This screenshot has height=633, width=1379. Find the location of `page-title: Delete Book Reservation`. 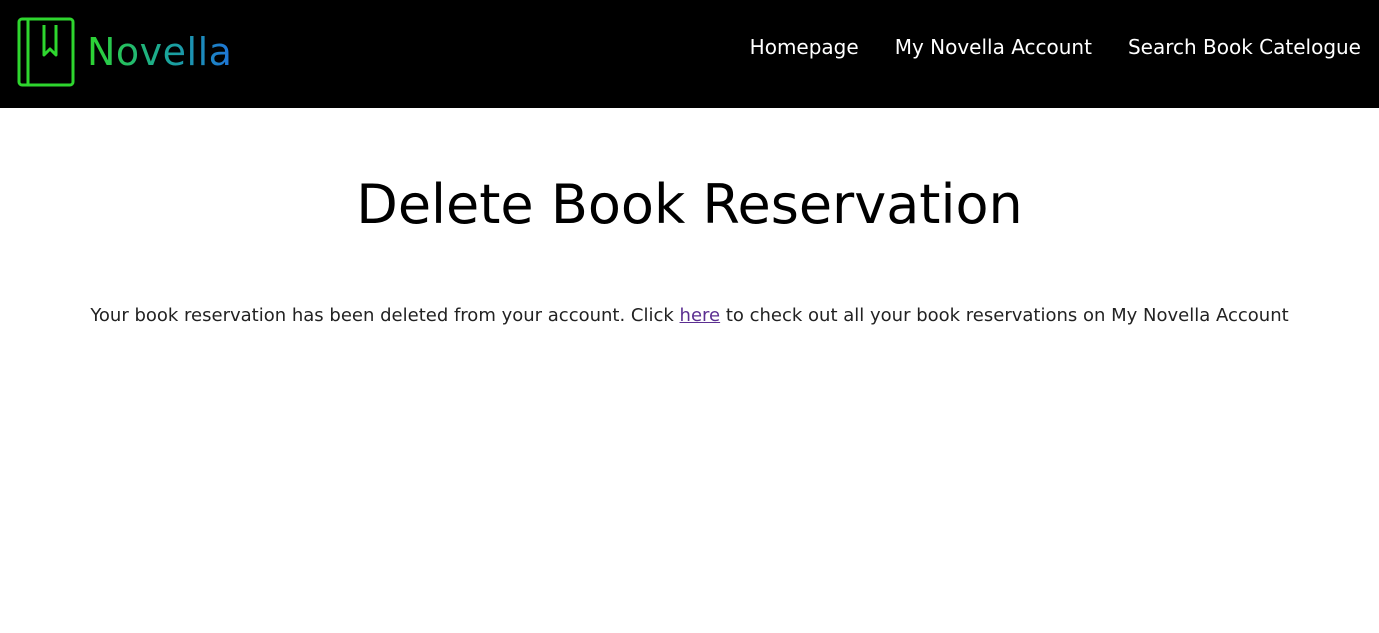

page-title: Delete Book Reservation is located at coordinates (689, 204).